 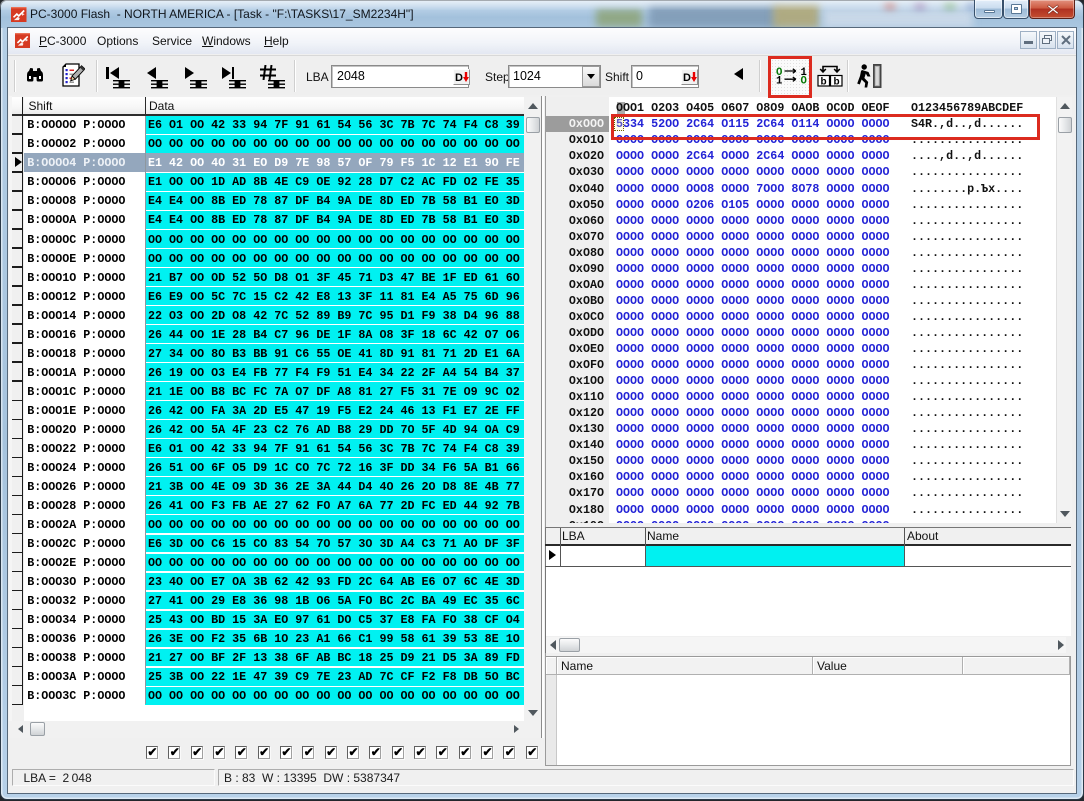 I want to click on svg-text: 1, so click(x=779, y=82).